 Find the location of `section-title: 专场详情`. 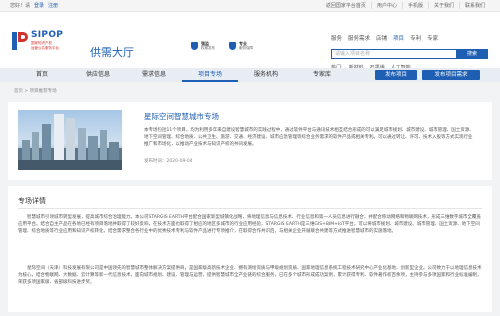

section-title: 专场详情 is located at coordinates (32, 201).